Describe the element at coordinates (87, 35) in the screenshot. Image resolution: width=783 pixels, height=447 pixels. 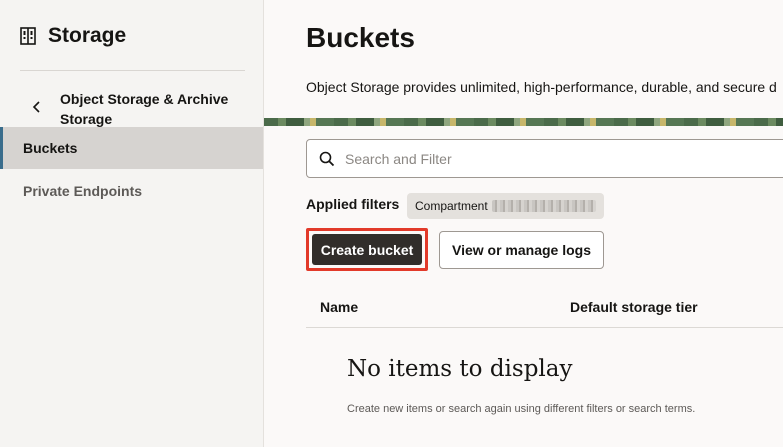
I see `sidebar-title: Storage` at that location.